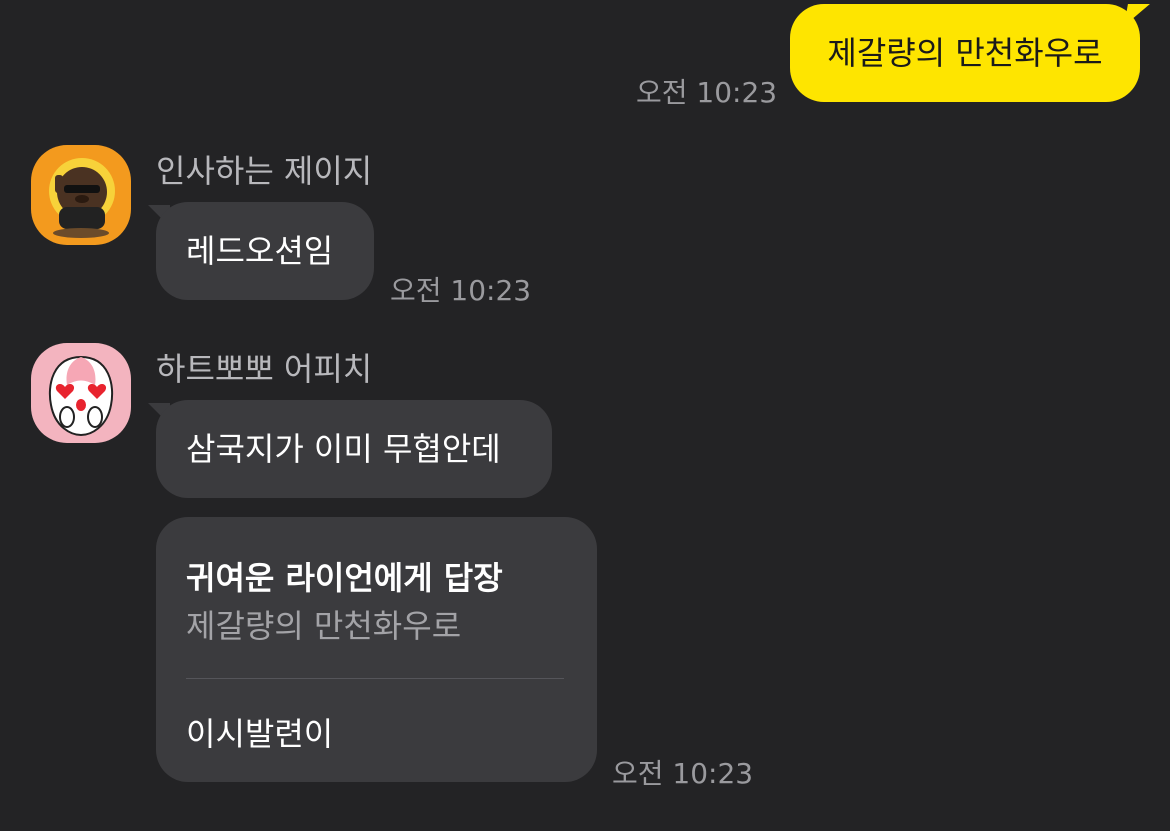 This screenshot has height=831, width=1170. I want to click on incoming-message-bubble: 레드오션임, so click(265, 251).